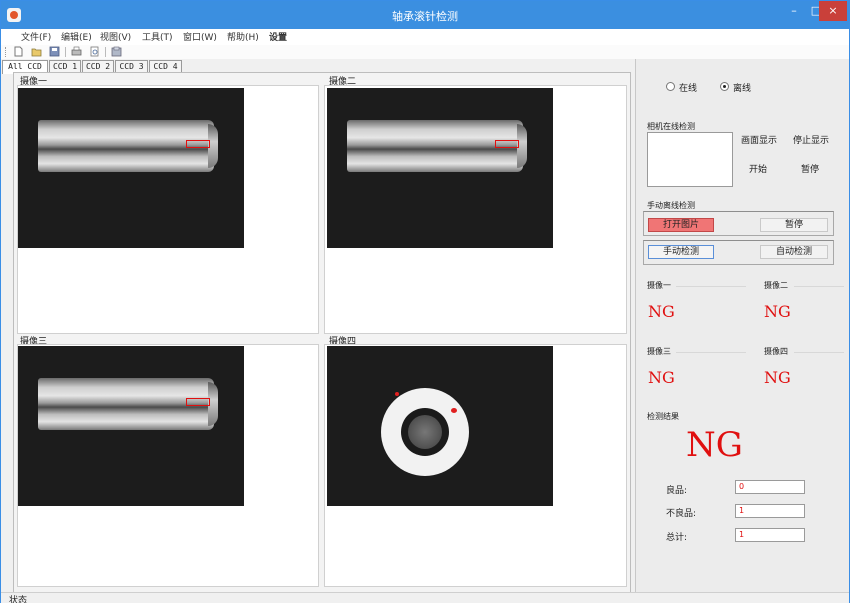  What do you see at coordinates (663, 416) in the screenshot?
I see `detection-result-title: 检测结果` at bounding box center [663, 416].